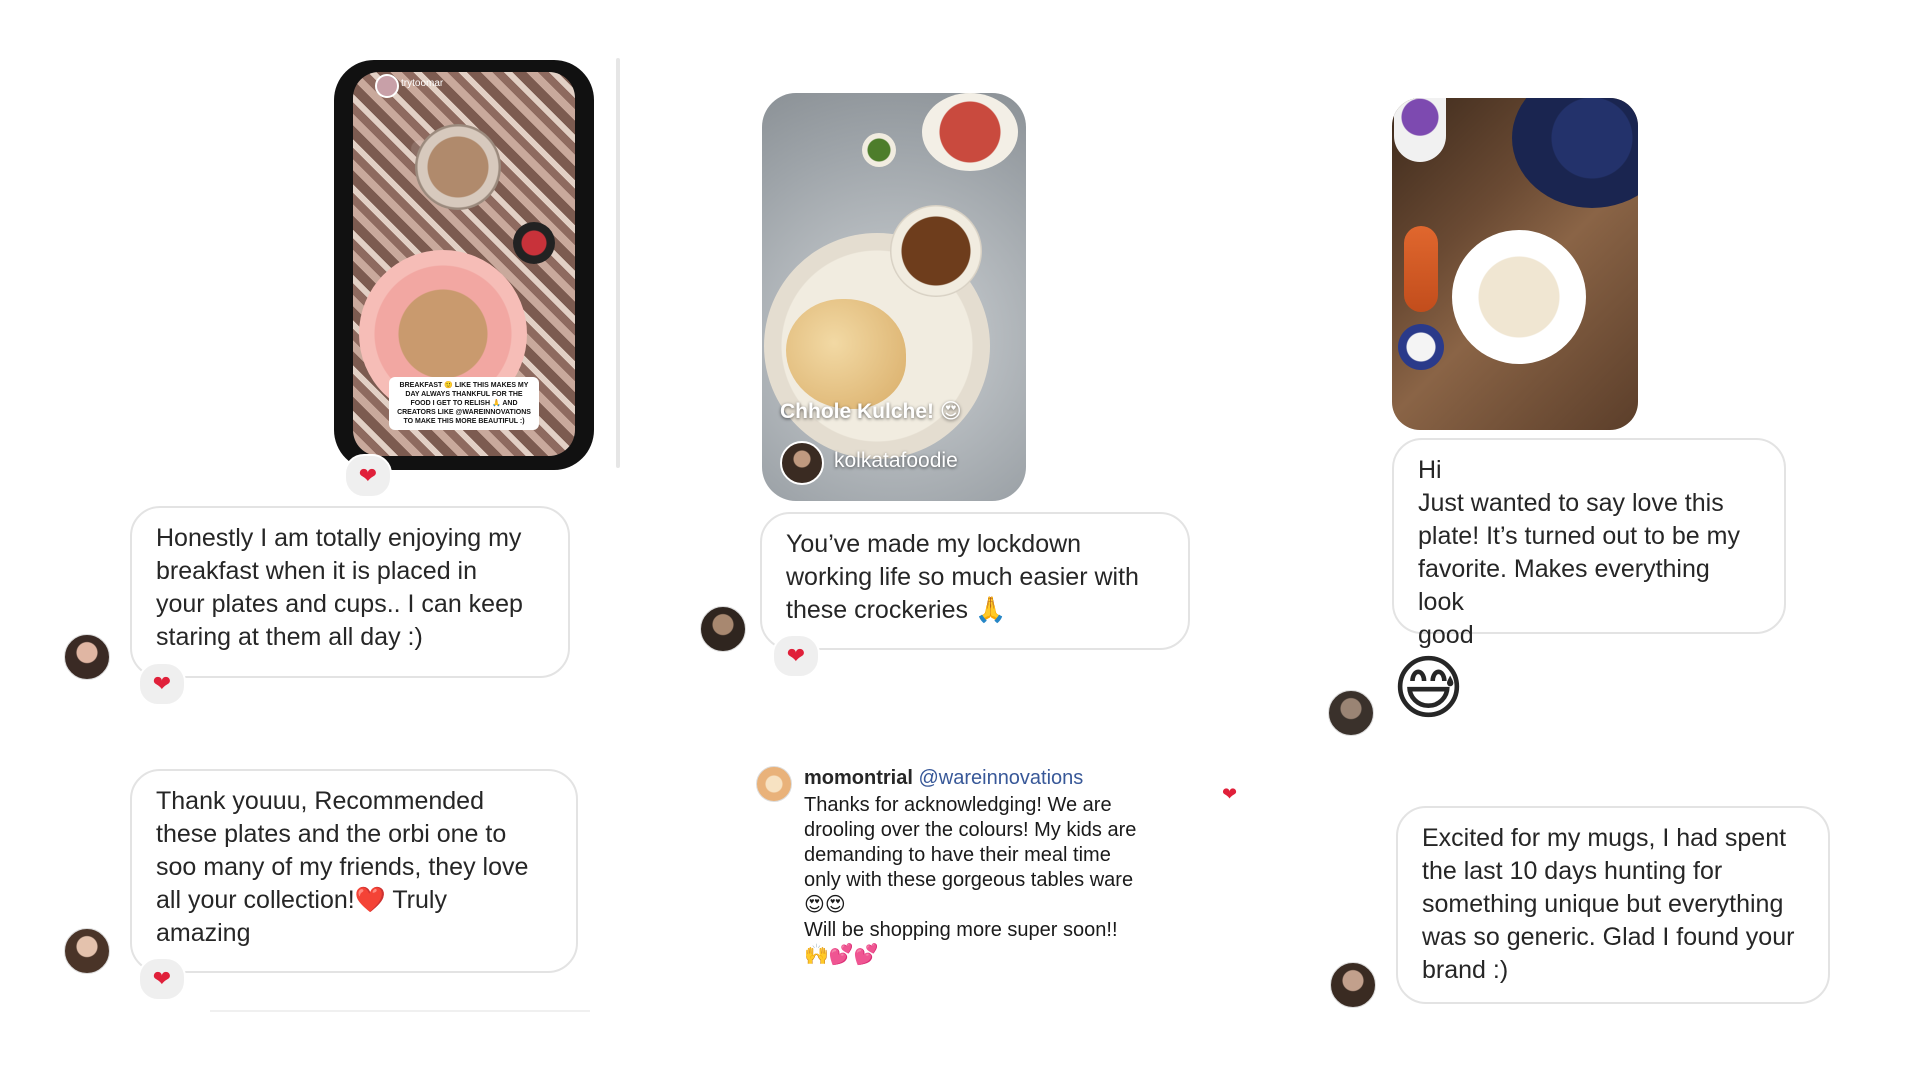 The height and width of the screenshot is (1080, 1920). Describe the element at coordinates (871, 411) in the screenshot. I see `post-overlay-text: Chhole Kulche! 😍` at that location.